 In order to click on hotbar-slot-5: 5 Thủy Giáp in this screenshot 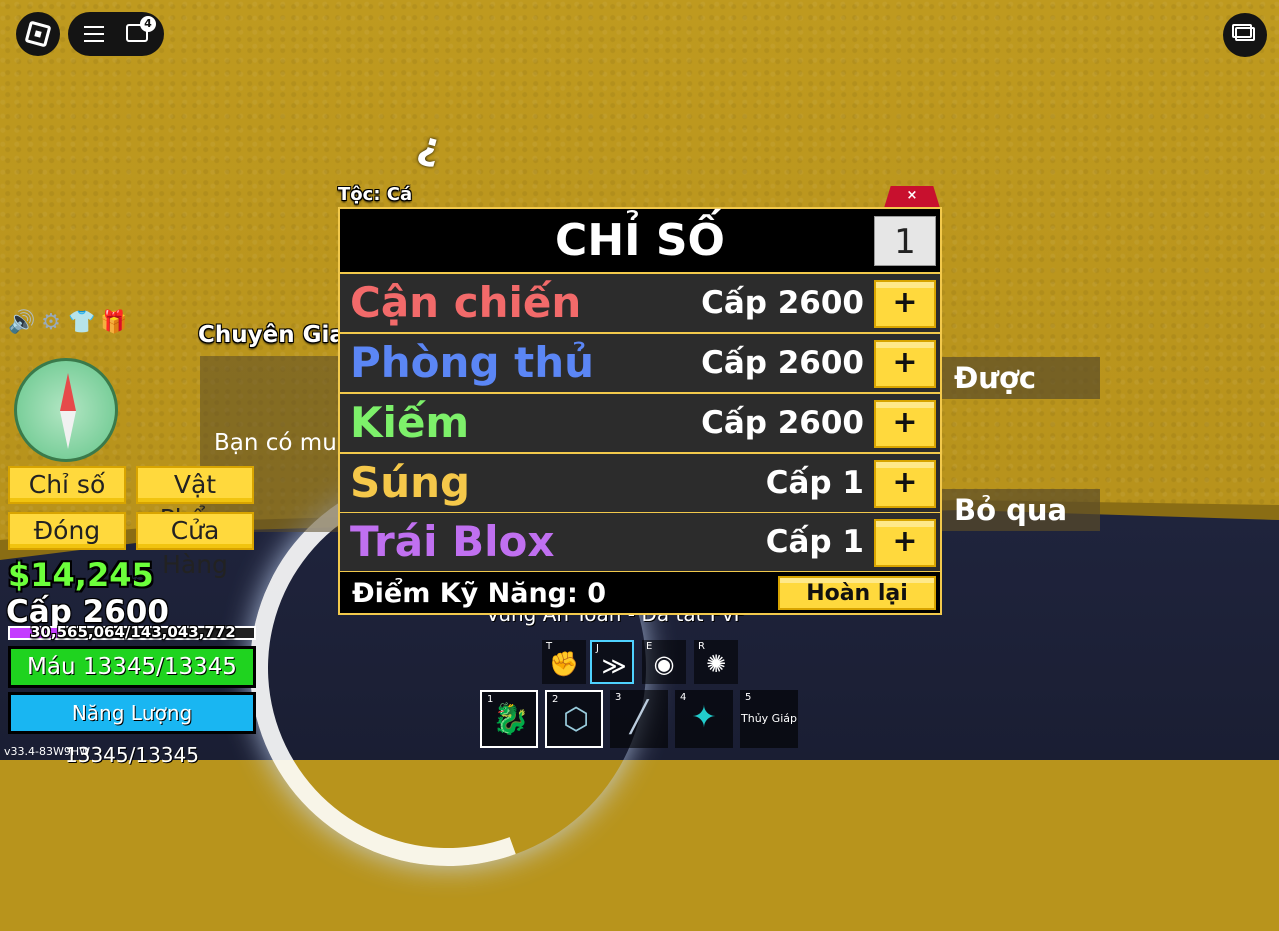, I will do `click(769, 719)`.